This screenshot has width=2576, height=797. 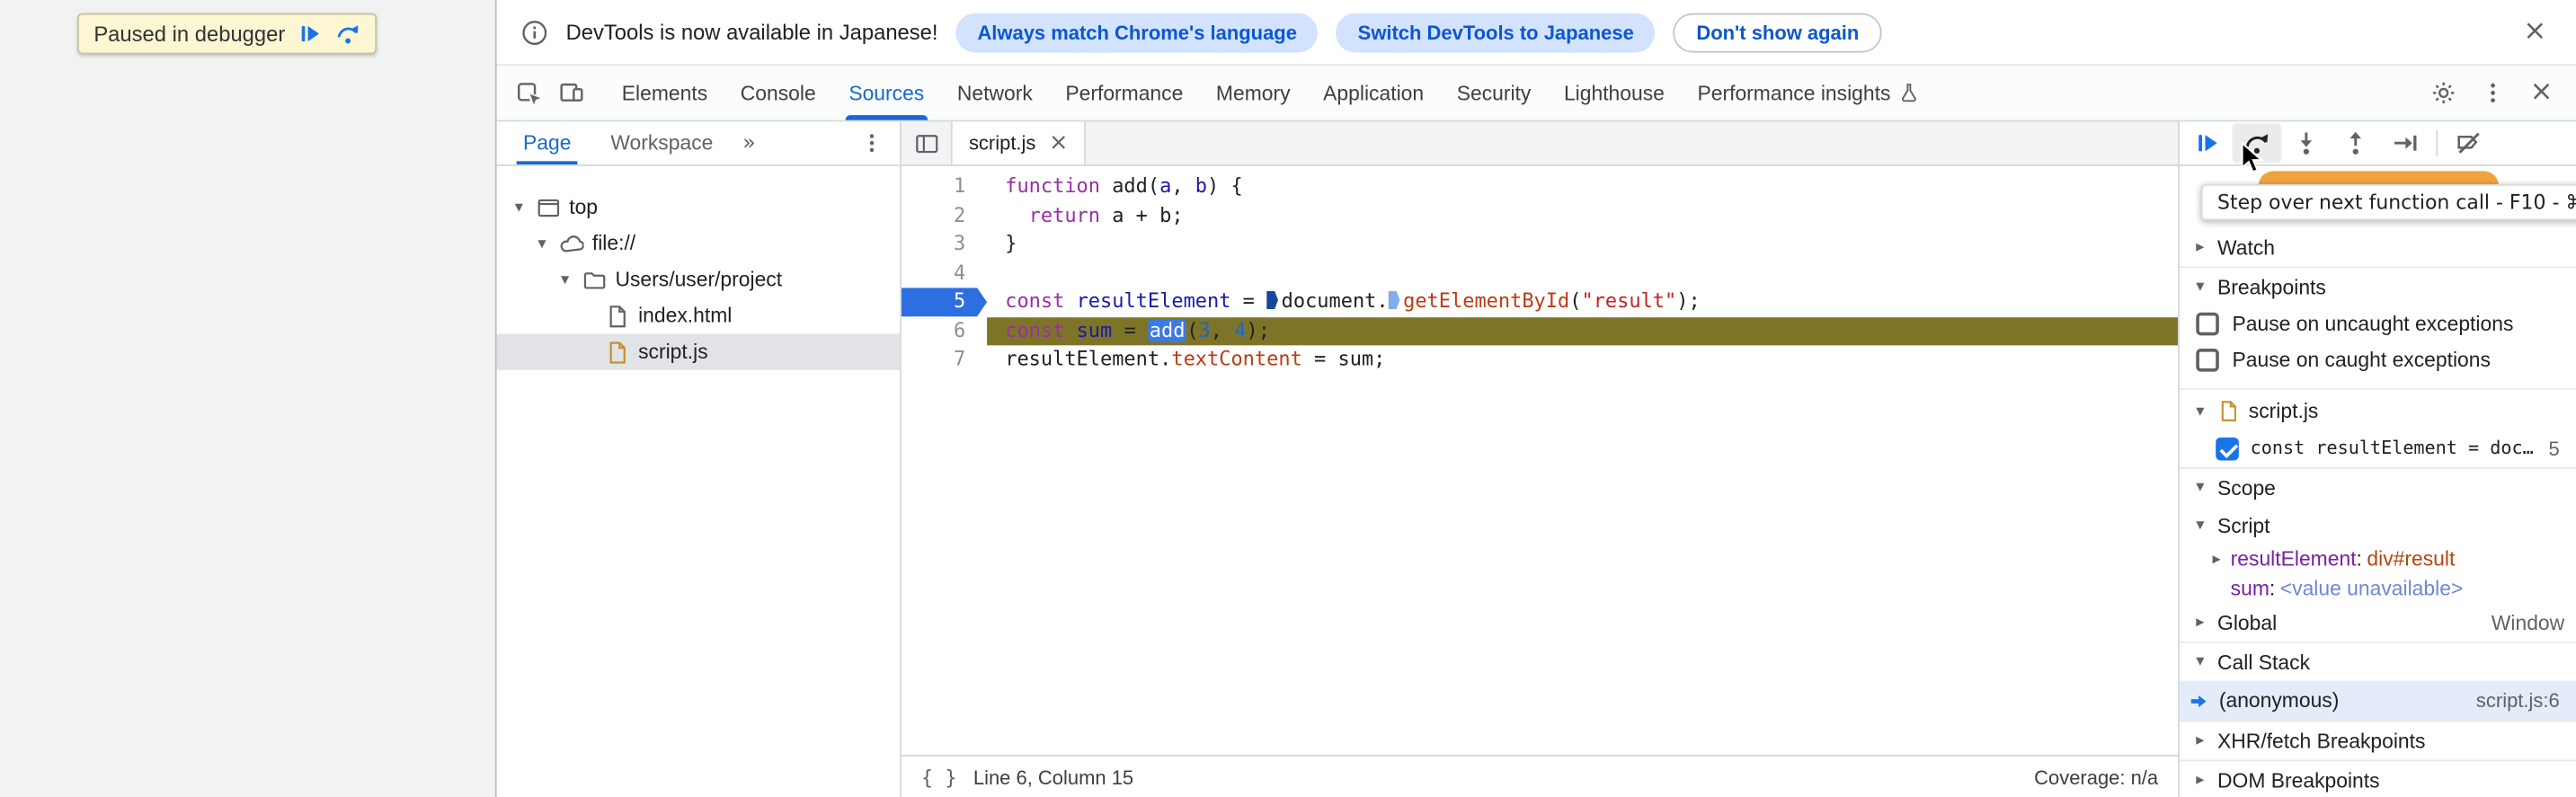 What do you see at coordinates (2378, 411) in the screenshot?
I see `breakpoint-file-header: ▾ script.js` at bounding box center [2378, 411].